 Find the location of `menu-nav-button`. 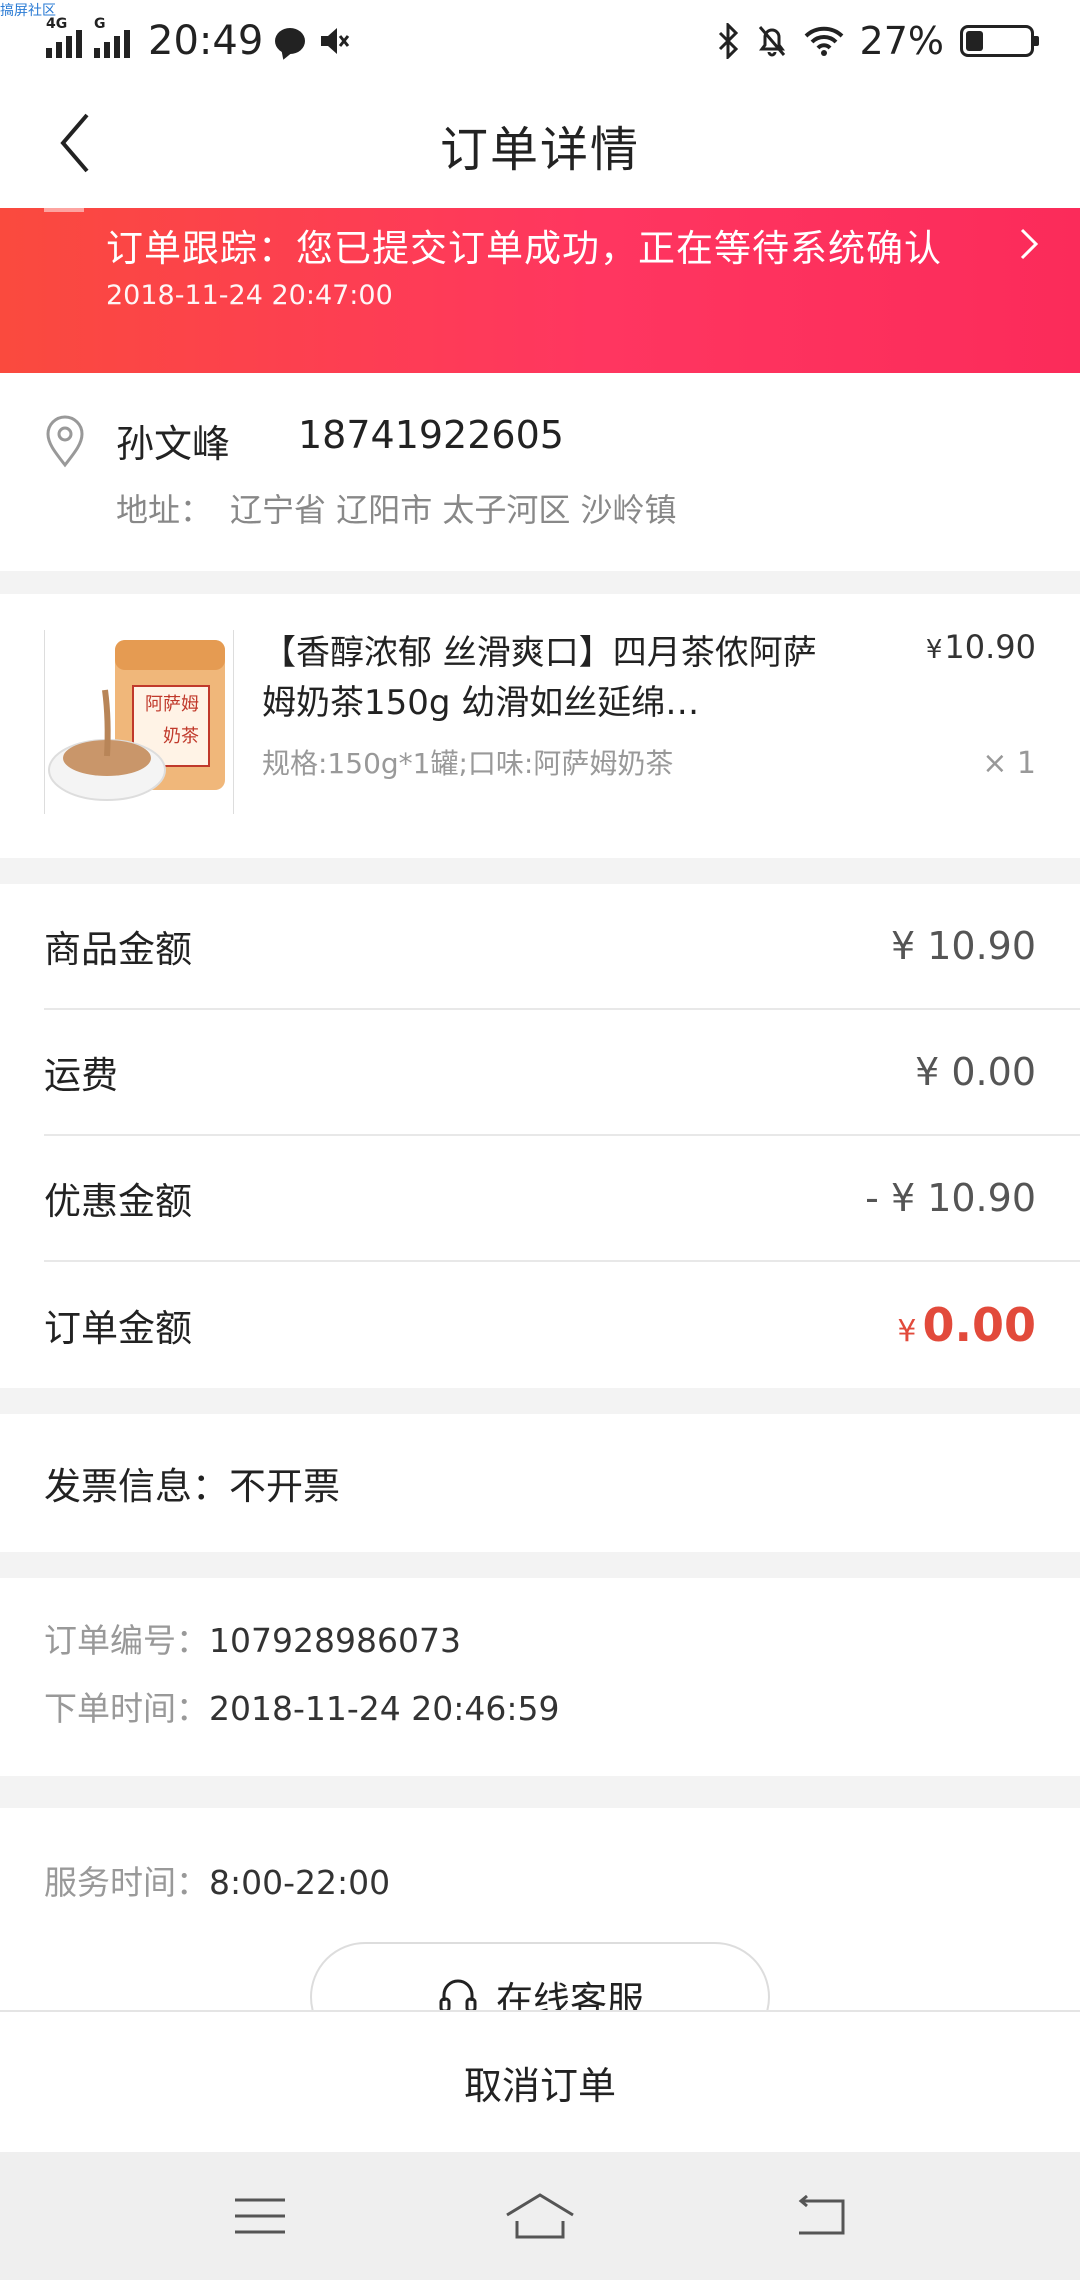

menu-nav-button is located at coordinates (260, 2216).